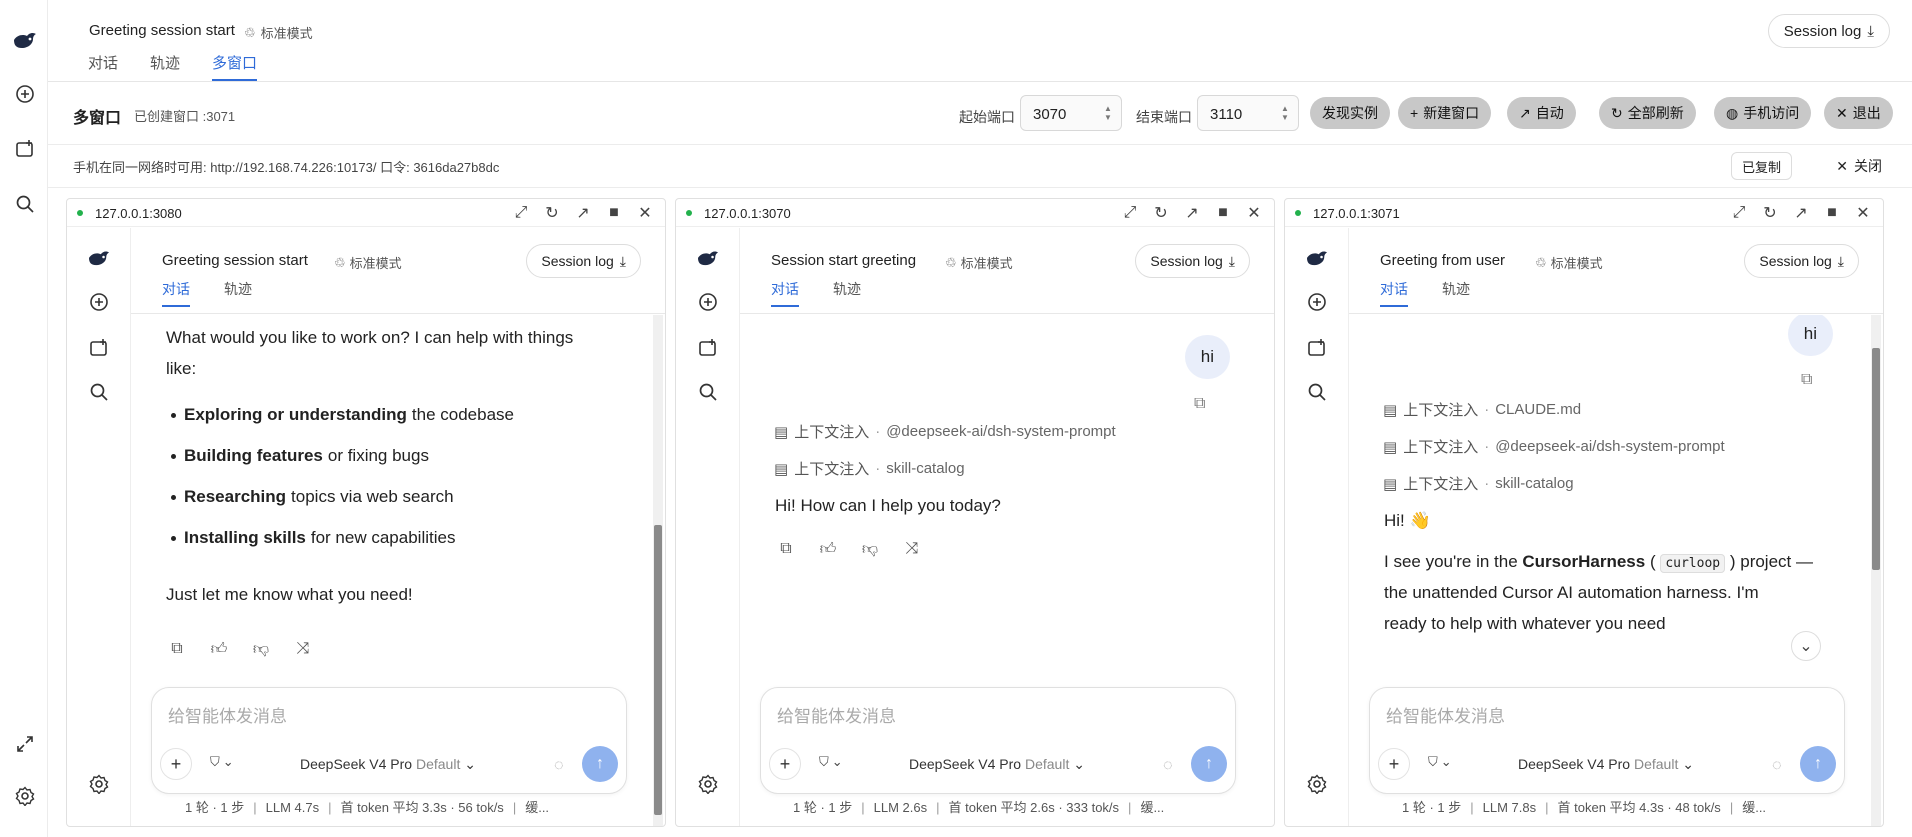  What do you see at coordinates (235, 66) in the screenshot?
I see `tab-multiwindow: 多窗口` at bounding box center [235, 66].